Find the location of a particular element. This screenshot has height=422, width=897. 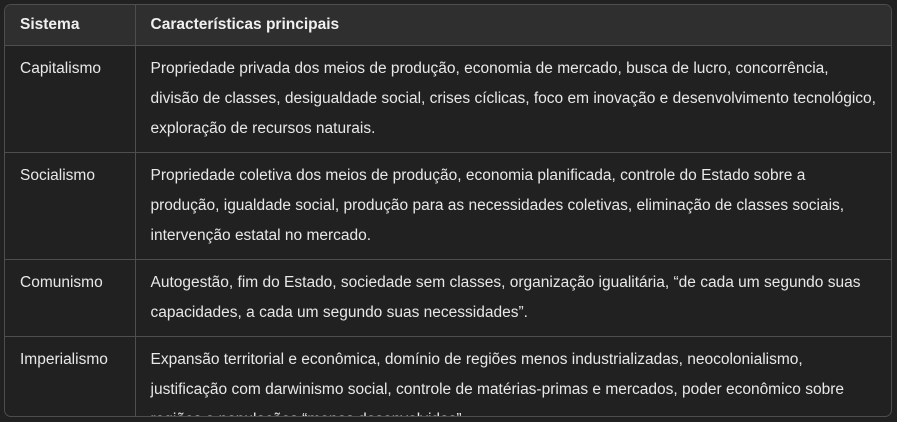

table-header-row: Sistema Características principais is located at coordinates (448, 25).